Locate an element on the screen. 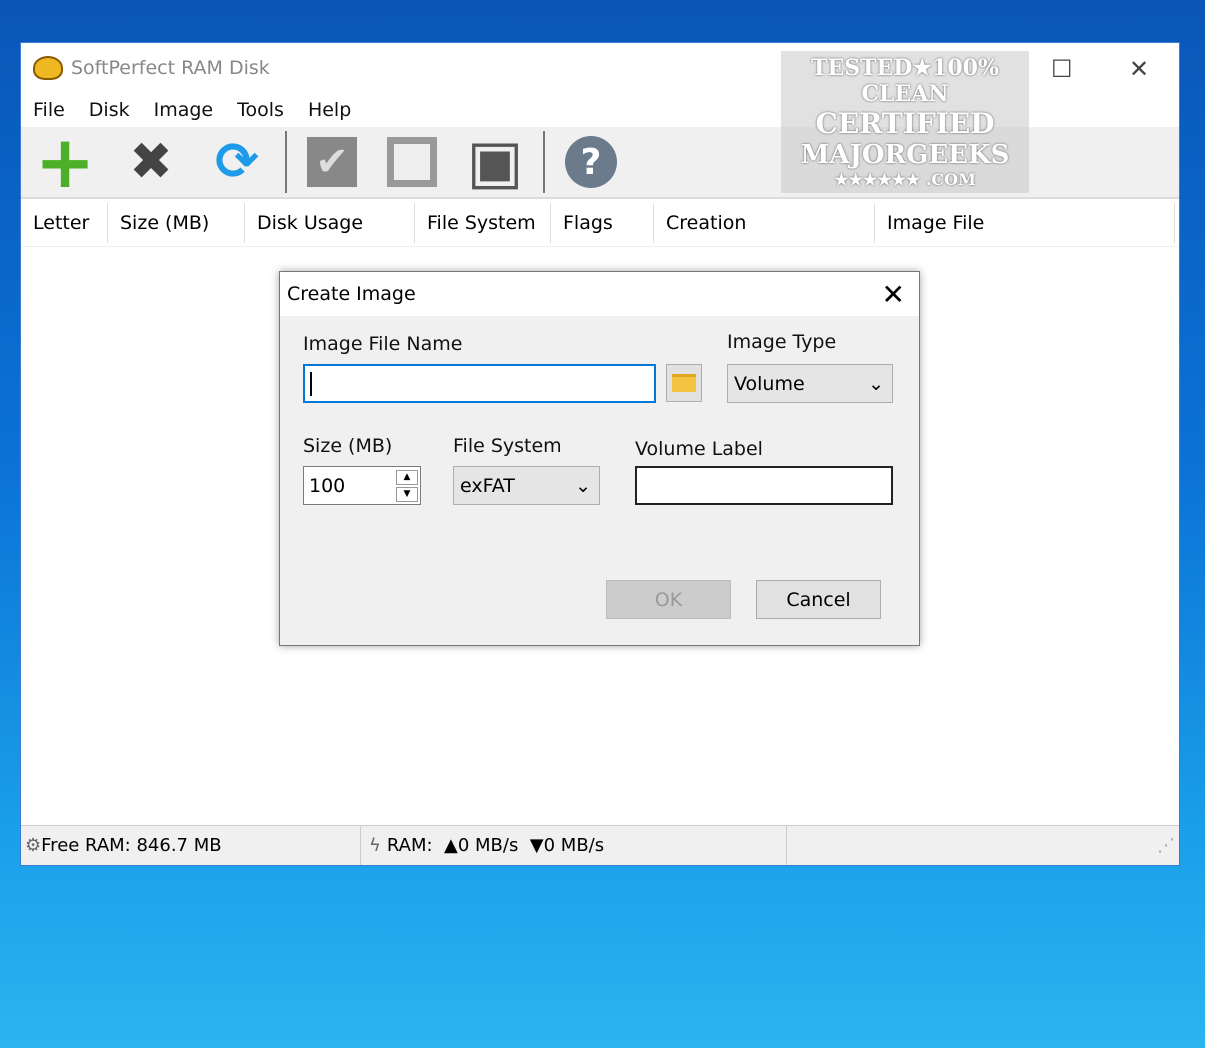 This screenshot has height=1048, width=1205. size-stepper: 100 ▲ ▼ is located at coordinates (362, 485).